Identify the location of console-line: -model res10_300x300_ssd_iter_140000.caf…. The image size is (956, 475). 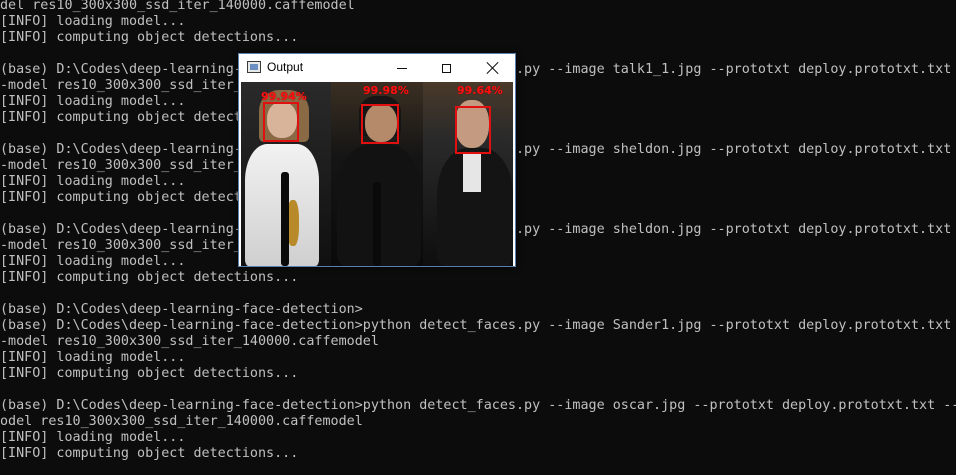
(189, 341).